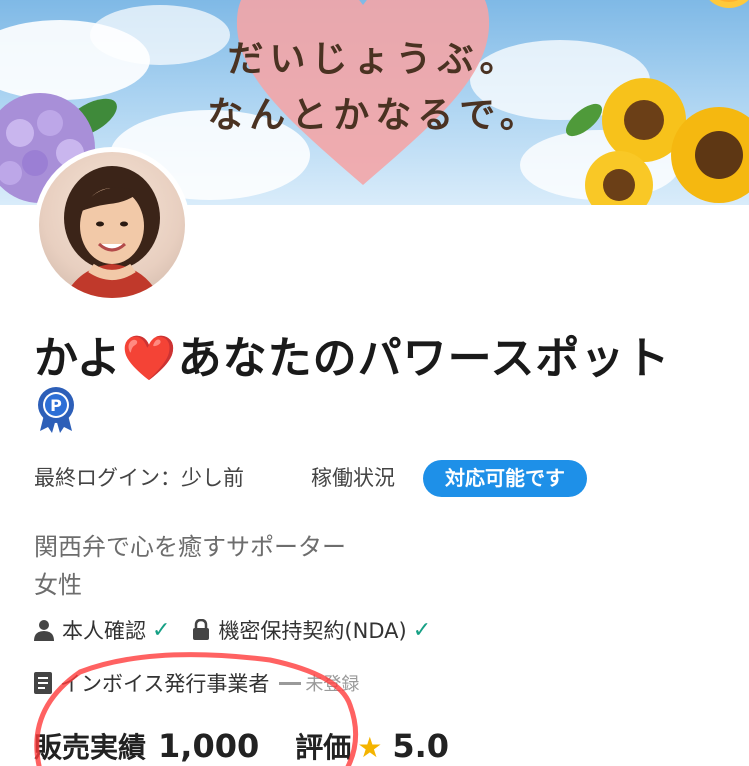  What do you see at coordinates (190, 547) in the screenshot?
I see `catchphrase: 関西弁で心を癒すサポーター` at bounding box center [190, 547].